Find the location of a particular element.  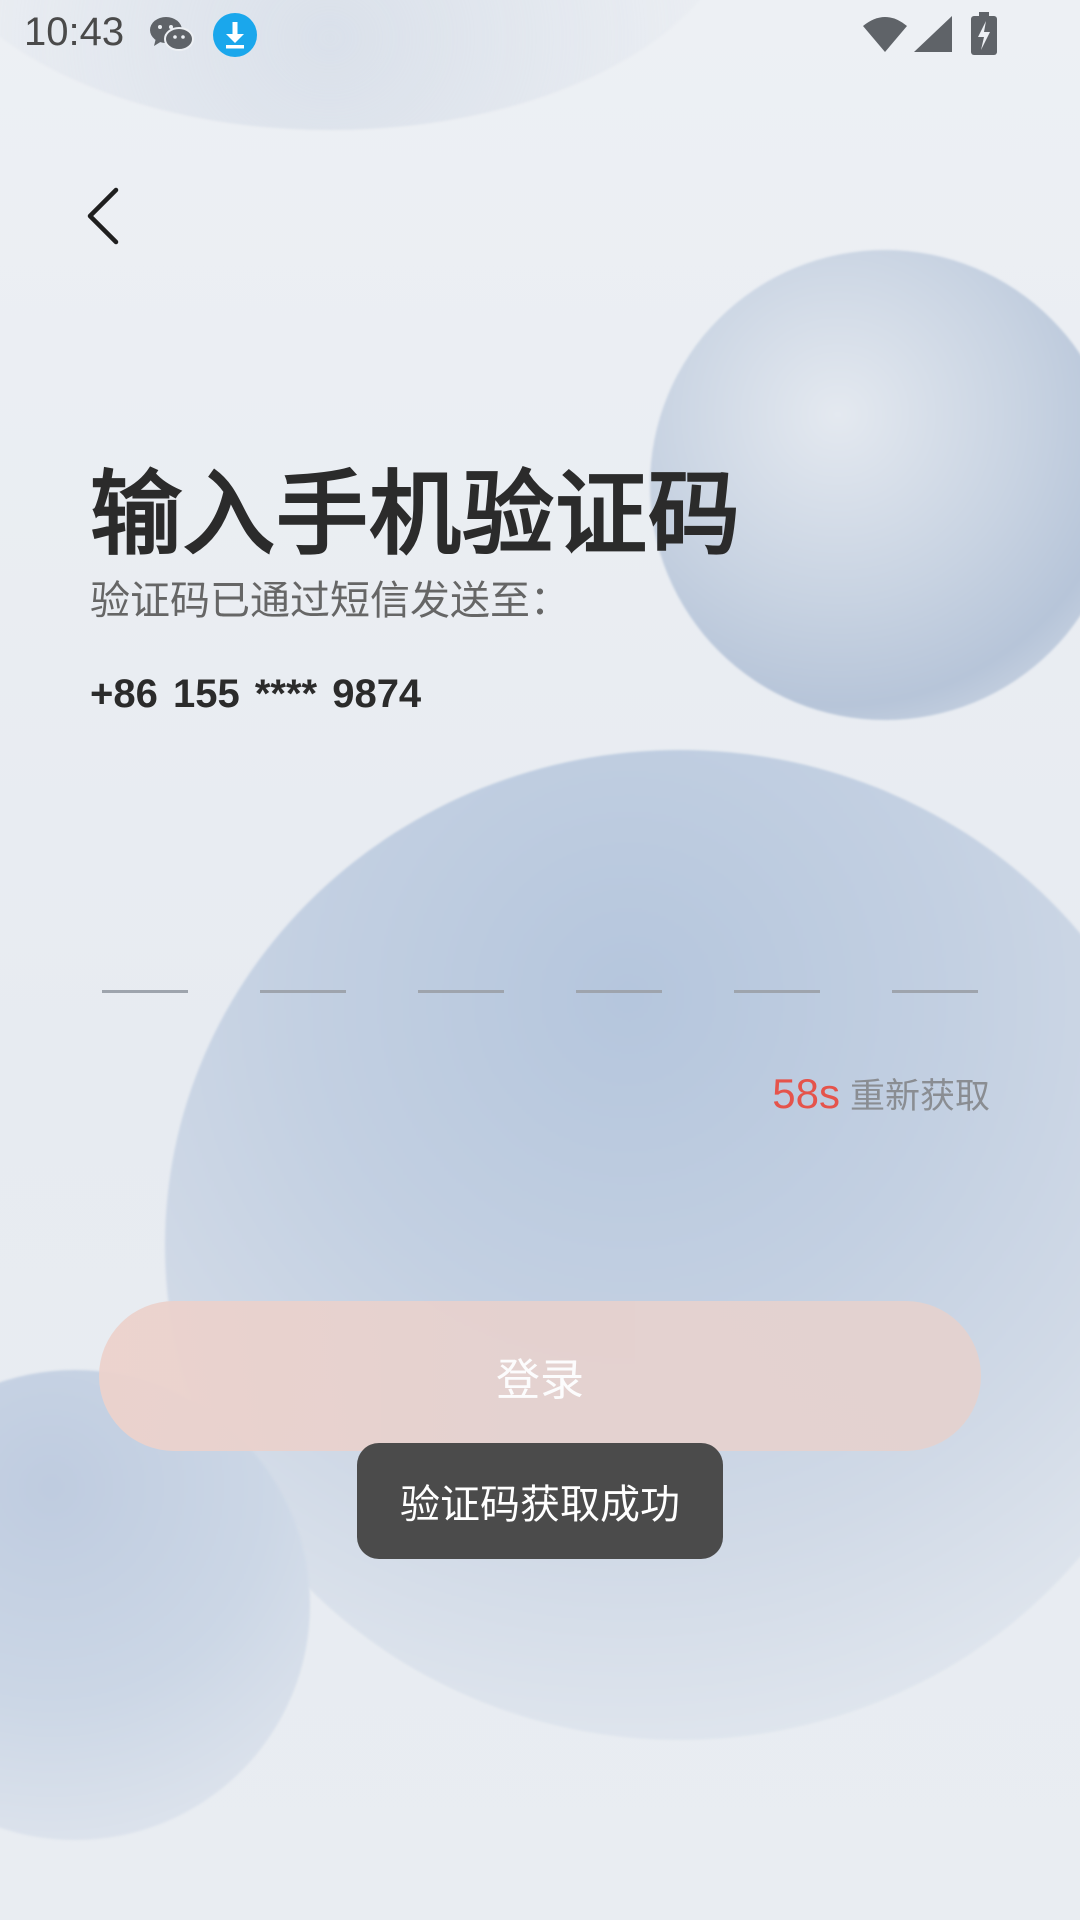

wechat-icon is located at coordinates (172, 34).